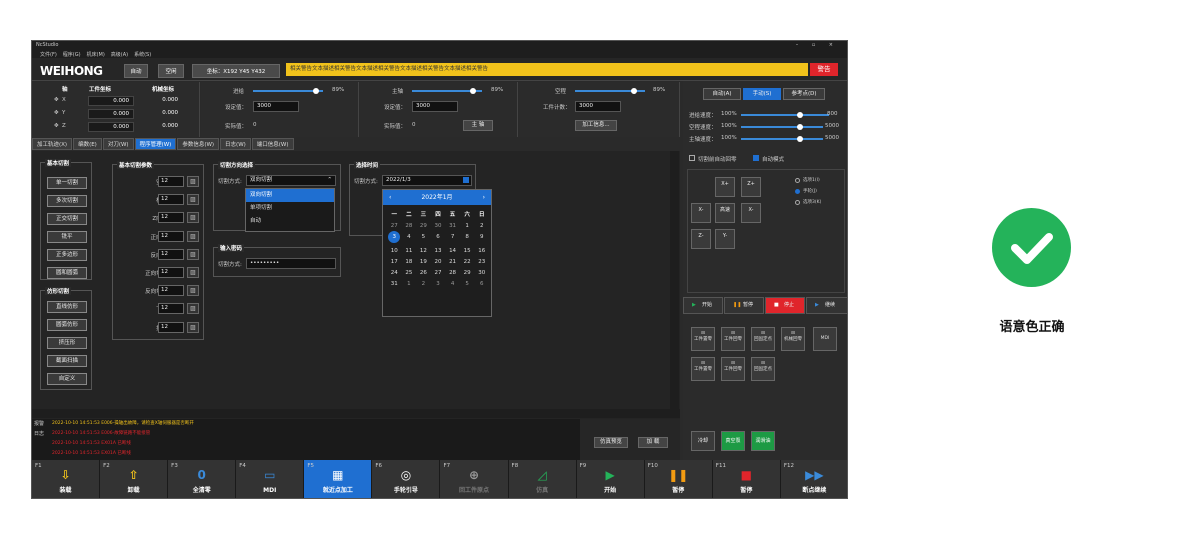 Image resolution: width=1200 pixels, height=538 pixels. What do you see at coordinates (733, 339) in the screenshot?
I see `work-home-button: ⊟ 工件回零` at bounding box center [733, 339].